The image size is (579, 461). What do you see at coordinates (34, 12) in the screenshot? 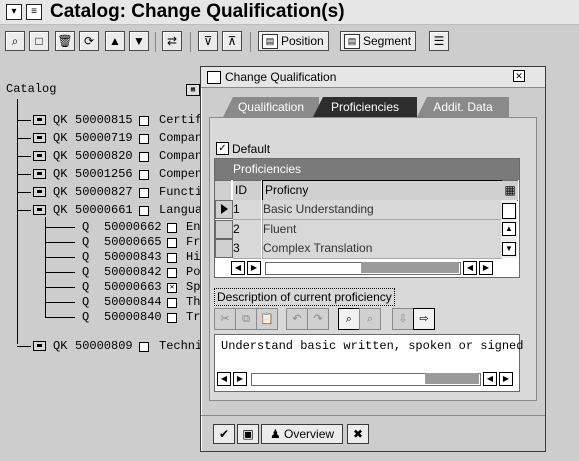
I see `document-icon: ≡` at bounding box center [34, 12].